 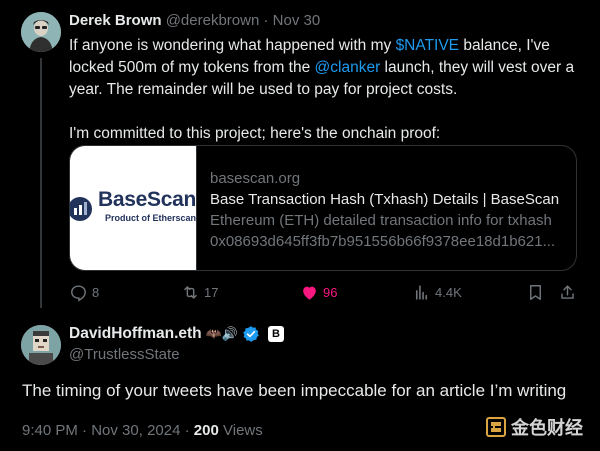 I want to click on watermark: 金色财经, so click(x=534, y=427).